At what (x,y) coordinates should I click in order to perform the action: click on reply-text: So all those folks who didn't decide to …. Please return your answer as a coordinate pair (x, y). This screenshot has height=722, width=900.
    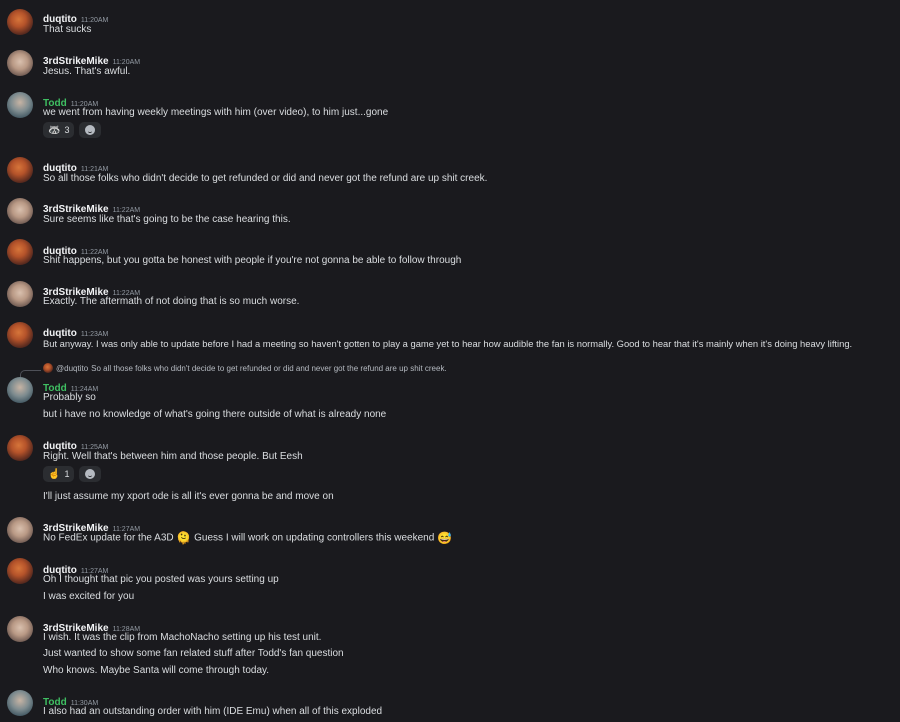
    Looking at the image, I should click on (269, 368).